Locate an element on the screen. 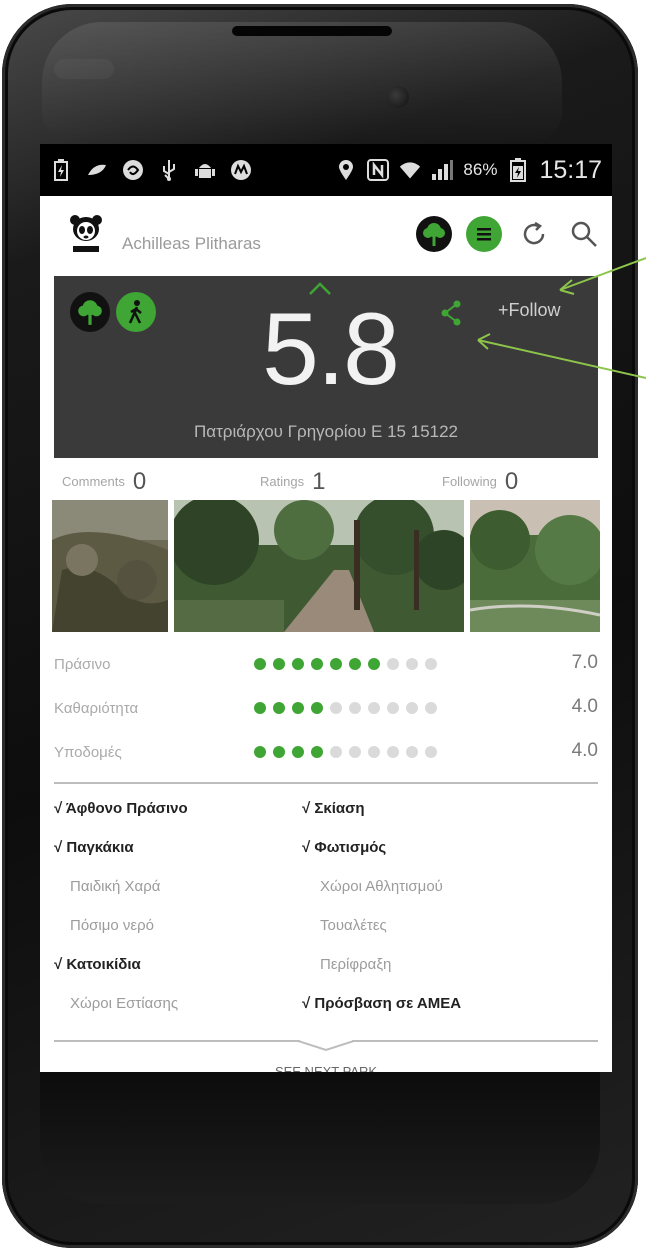 The height and width of the screenshot is (1253, 646). divider is located at coordinates (475, 1041).